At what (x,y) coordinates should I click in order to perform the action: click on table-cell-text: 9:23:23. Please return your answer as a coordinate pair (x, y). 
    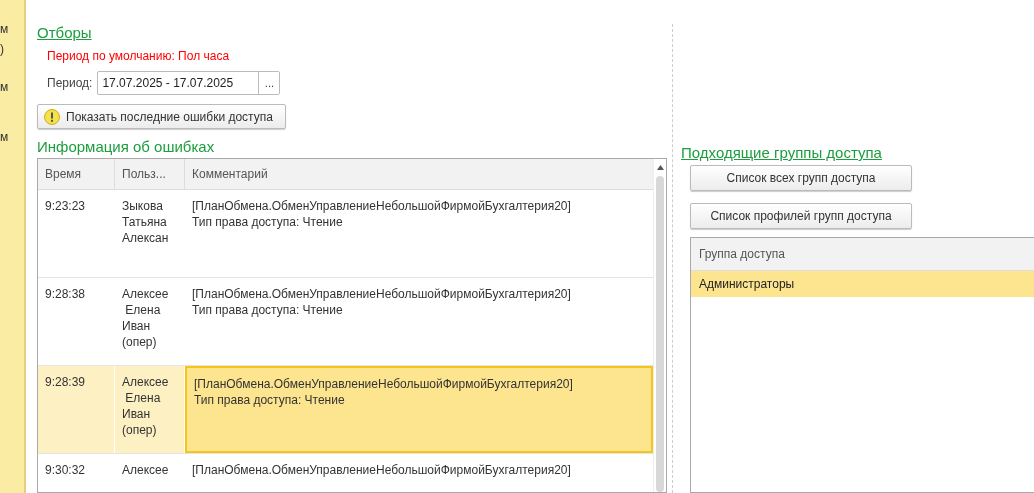
    Looking at the image, I should click on (65, 206).